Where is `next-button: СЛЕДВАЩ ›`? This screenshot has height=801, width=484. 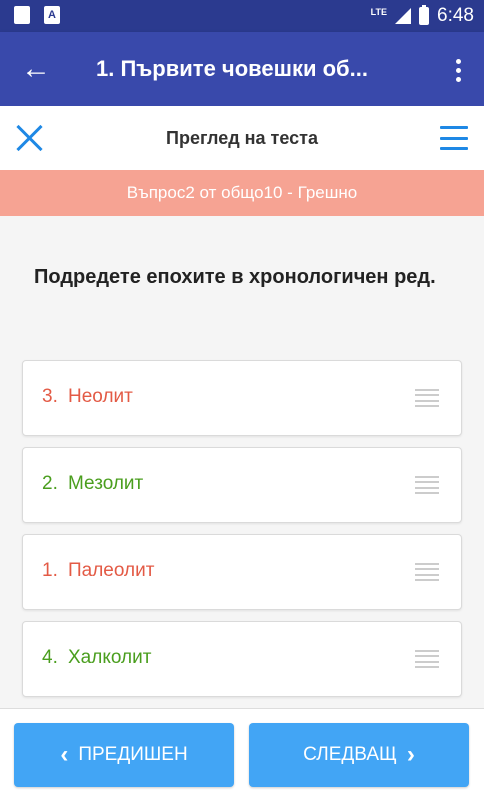 next-button: СЛЕДВАЩ › is located at coordinates (359, 755).